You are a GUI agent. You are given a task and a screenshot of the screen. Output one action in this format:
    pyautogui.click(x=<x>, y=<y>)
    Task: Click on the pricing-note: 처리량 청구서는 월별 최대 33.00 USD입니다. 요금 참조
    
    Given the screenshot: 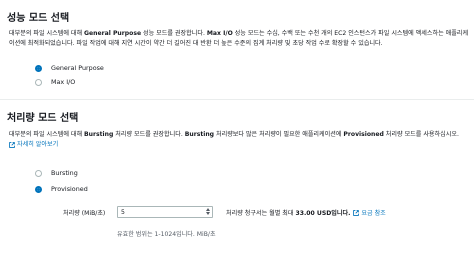 What is the action you would take?
    pyautogui.click(x=306, y=212)
    